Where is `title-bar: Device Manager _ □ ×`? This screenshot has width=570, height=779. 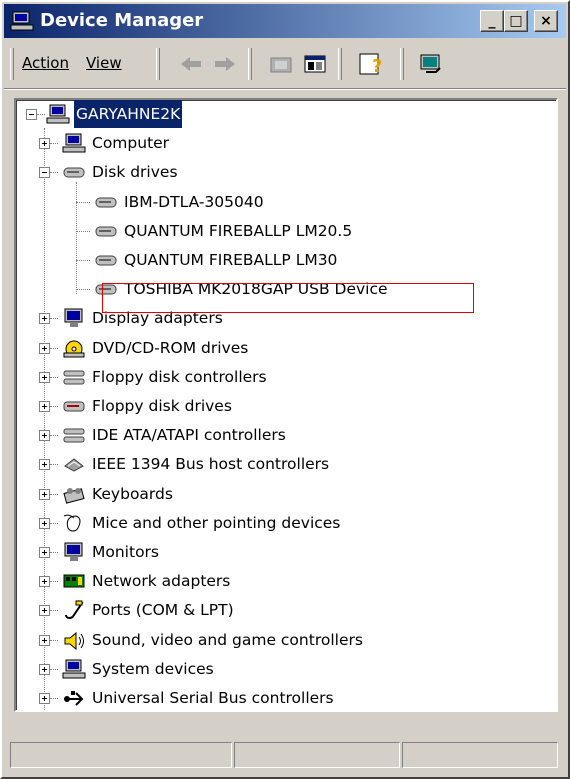 title-bar: Device Manager _ □ × is located at coordinates (285, 21).